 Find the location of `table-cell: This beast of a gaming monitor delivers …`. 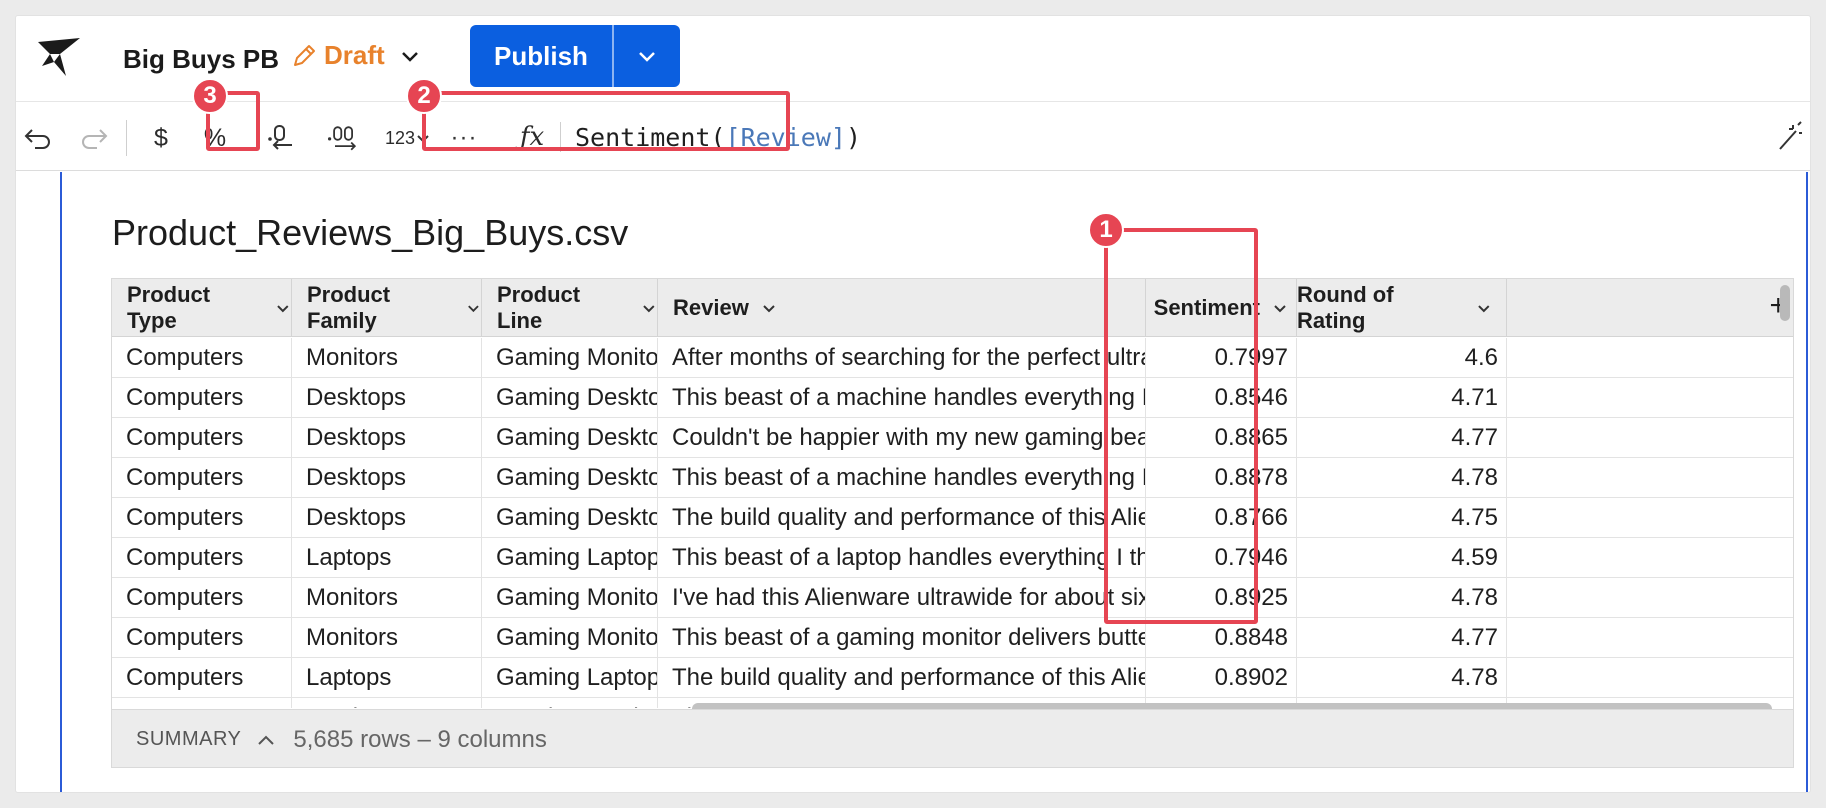

table-cell: This beast of a gaming monitor delivers … is located at coordinates (902, 638).